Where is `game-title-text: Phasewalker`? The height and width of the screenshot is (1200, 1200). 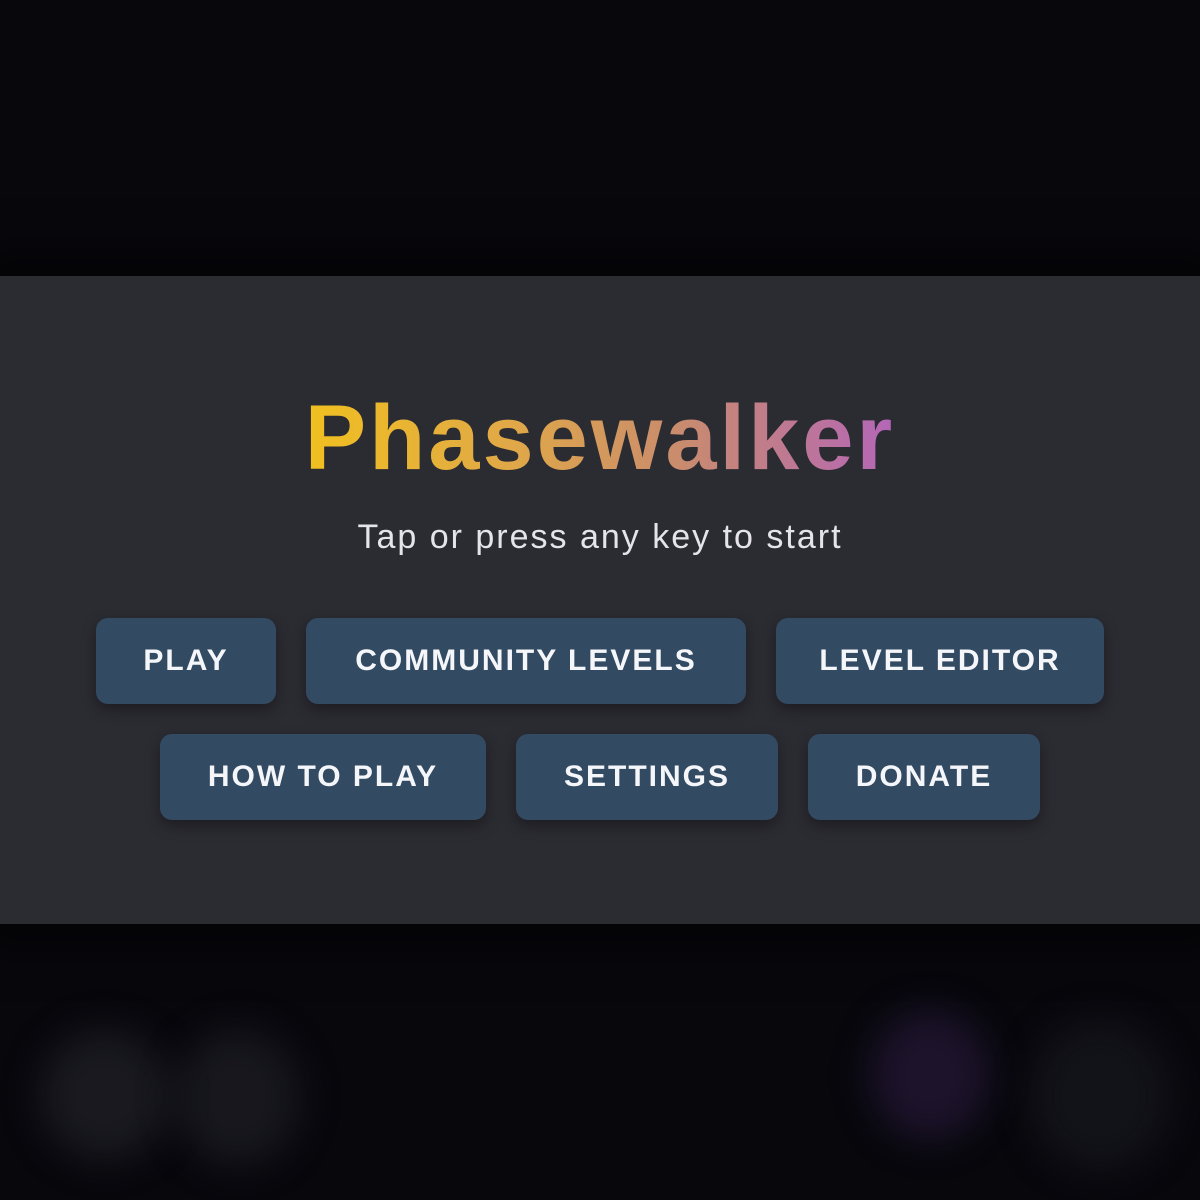
game-title-text: Phasewalker is located at coordinates (600, 438).